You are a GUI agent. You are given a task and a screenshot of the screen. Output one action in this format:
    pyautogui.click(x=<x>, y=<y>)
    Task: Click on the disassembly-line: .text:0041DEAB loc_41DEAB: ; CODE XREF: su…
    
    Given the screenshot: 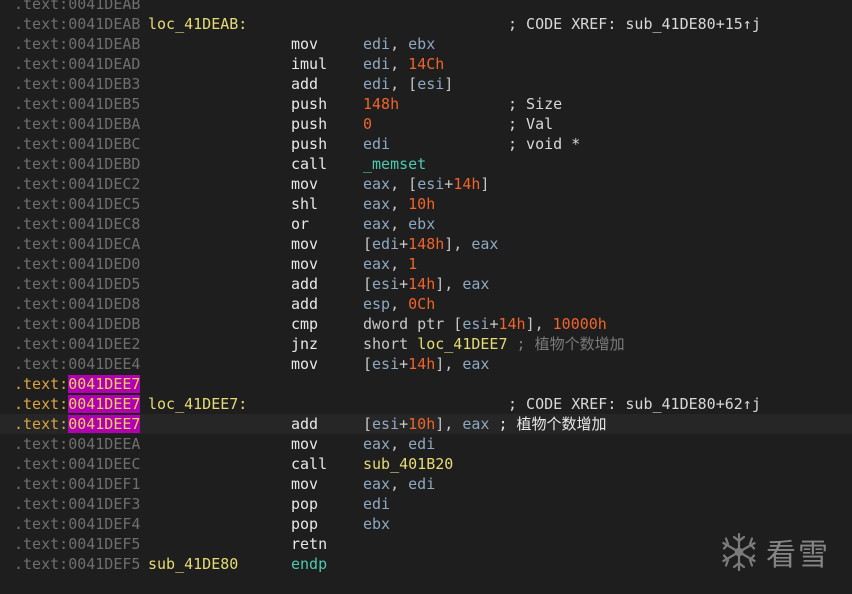 What is the action you would take?
    pyautogui.click(x=426, y=24)
    